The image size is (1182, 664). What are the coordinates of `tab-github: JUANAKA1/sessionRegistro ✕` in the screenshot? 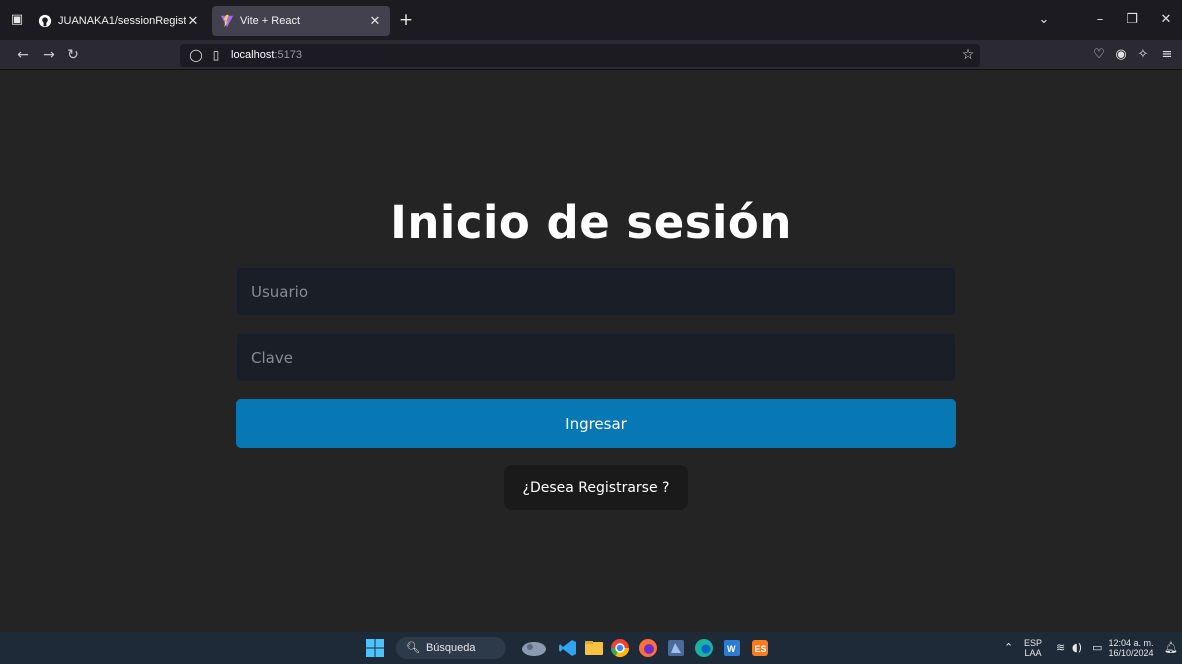 It's located at (119, 21).